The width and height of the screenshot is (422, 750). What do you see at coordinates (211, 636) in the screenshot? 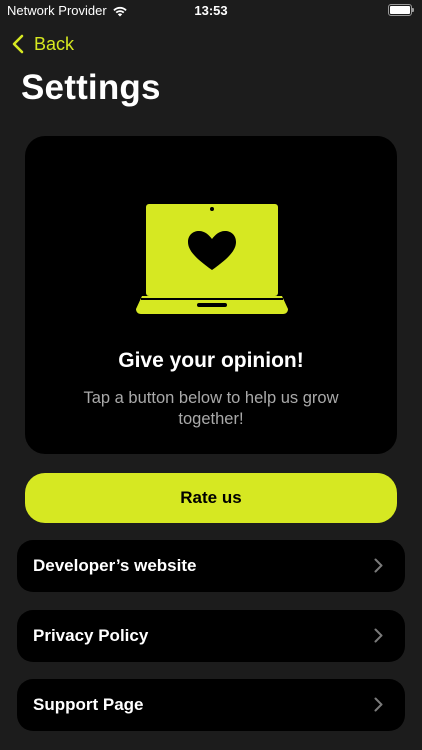
I see `privacy-policy-row: Privacy Policy` at bounding box center [211, 636].